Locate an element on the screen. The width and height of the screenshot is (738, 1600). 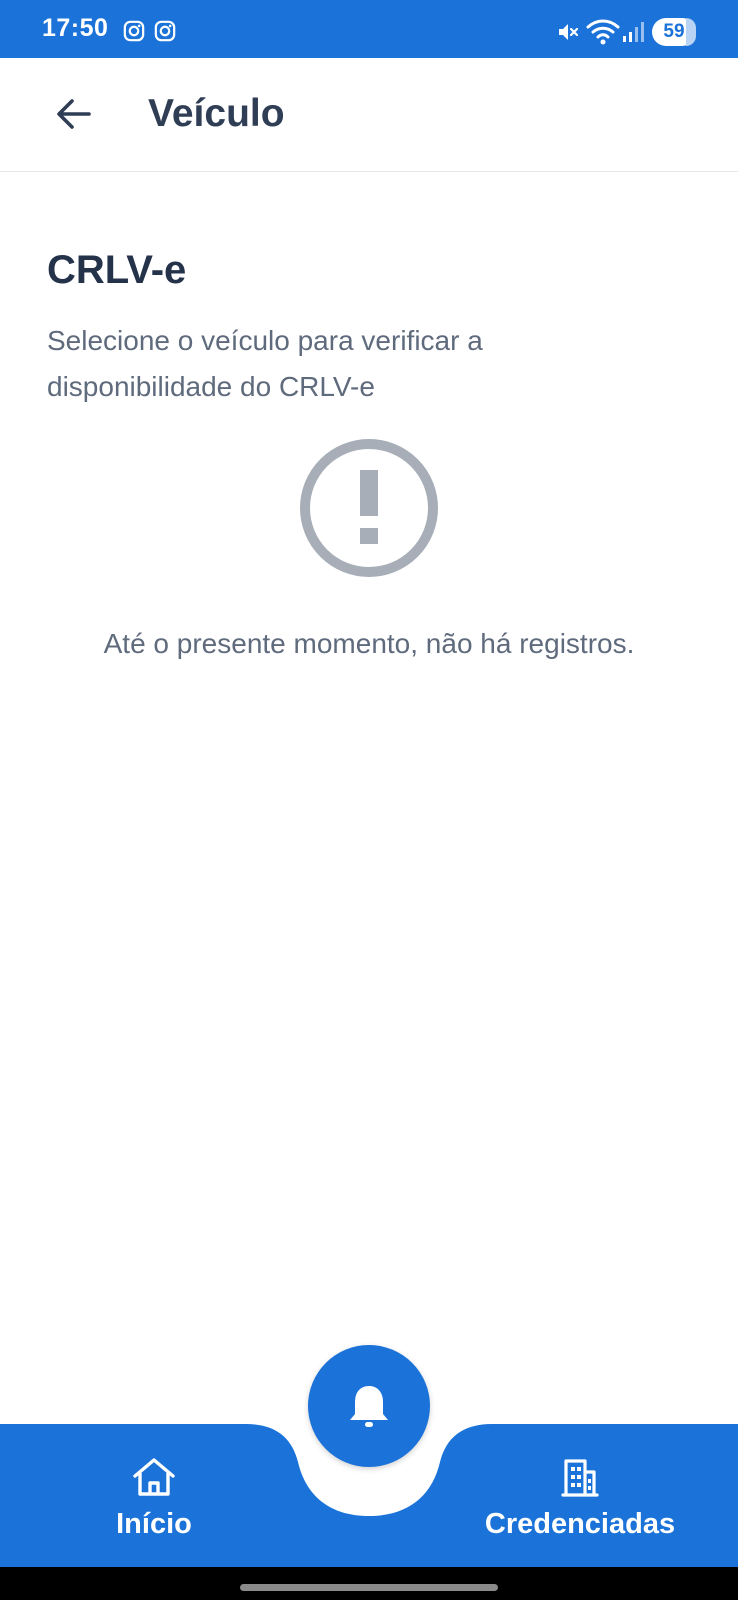
home-icon is located at coordinates (154, 1477).